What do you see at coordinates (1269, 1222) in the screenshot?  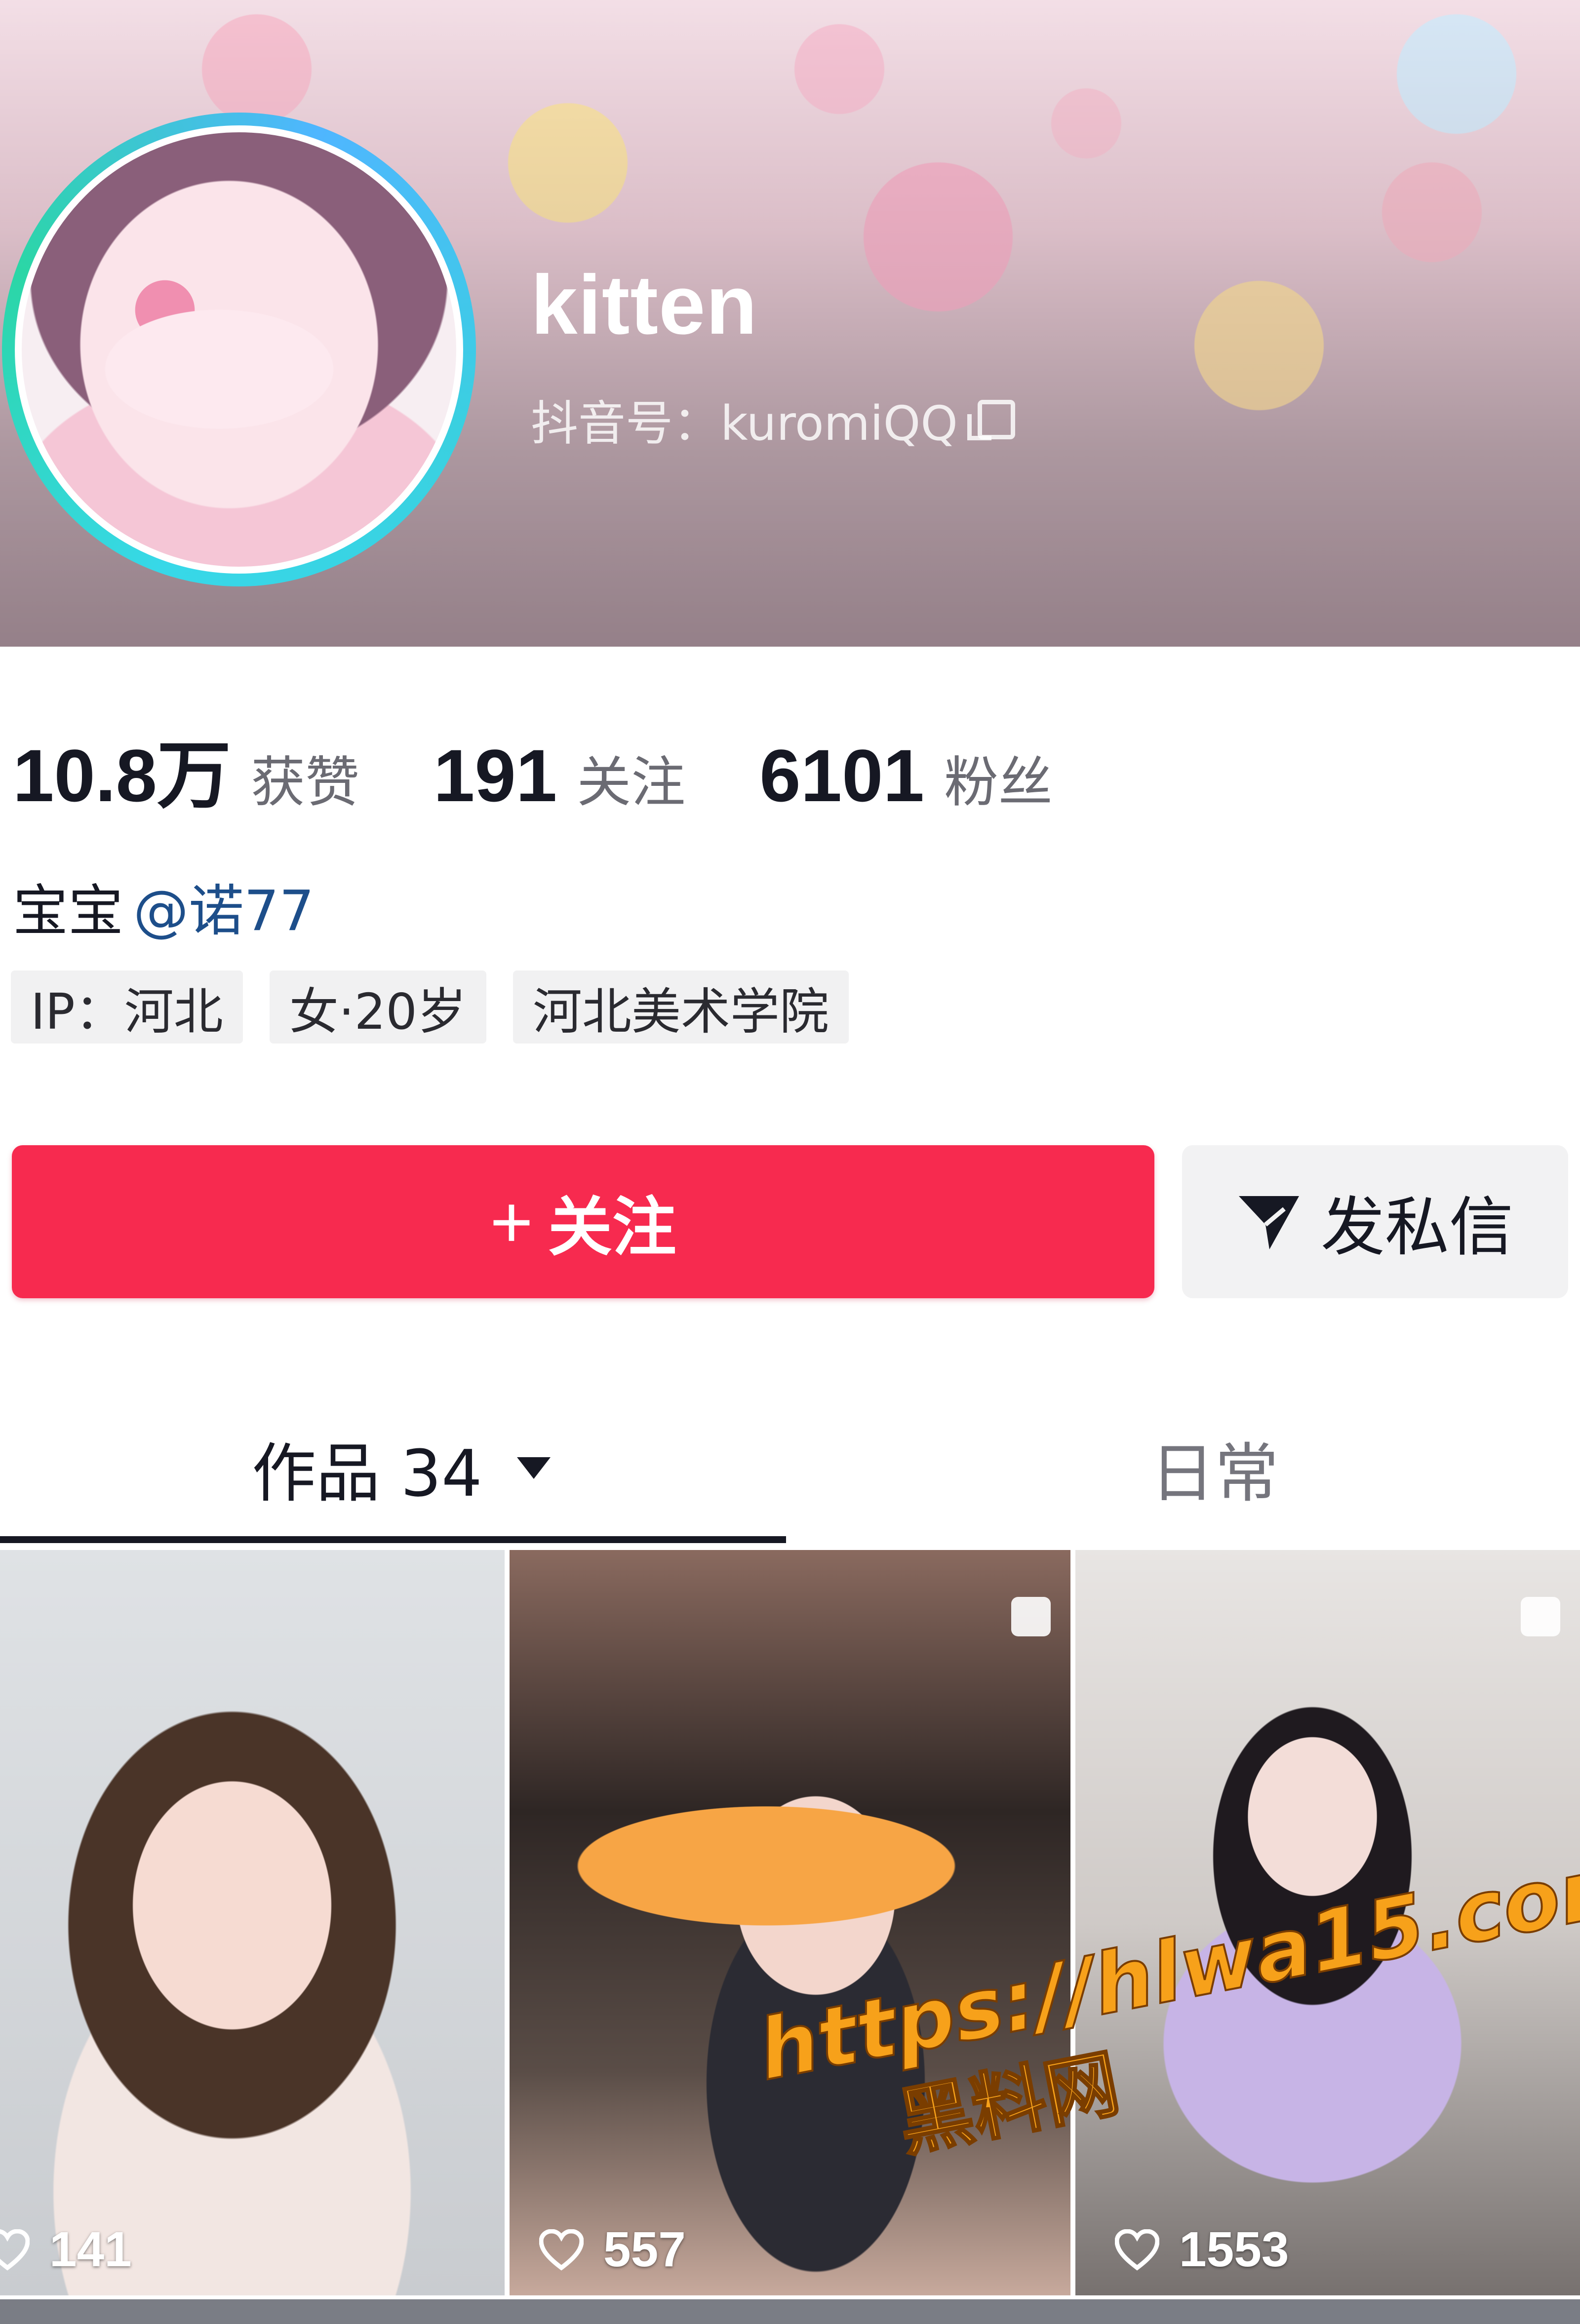 I see `send-icon` at bounding box center [1269, 1222].